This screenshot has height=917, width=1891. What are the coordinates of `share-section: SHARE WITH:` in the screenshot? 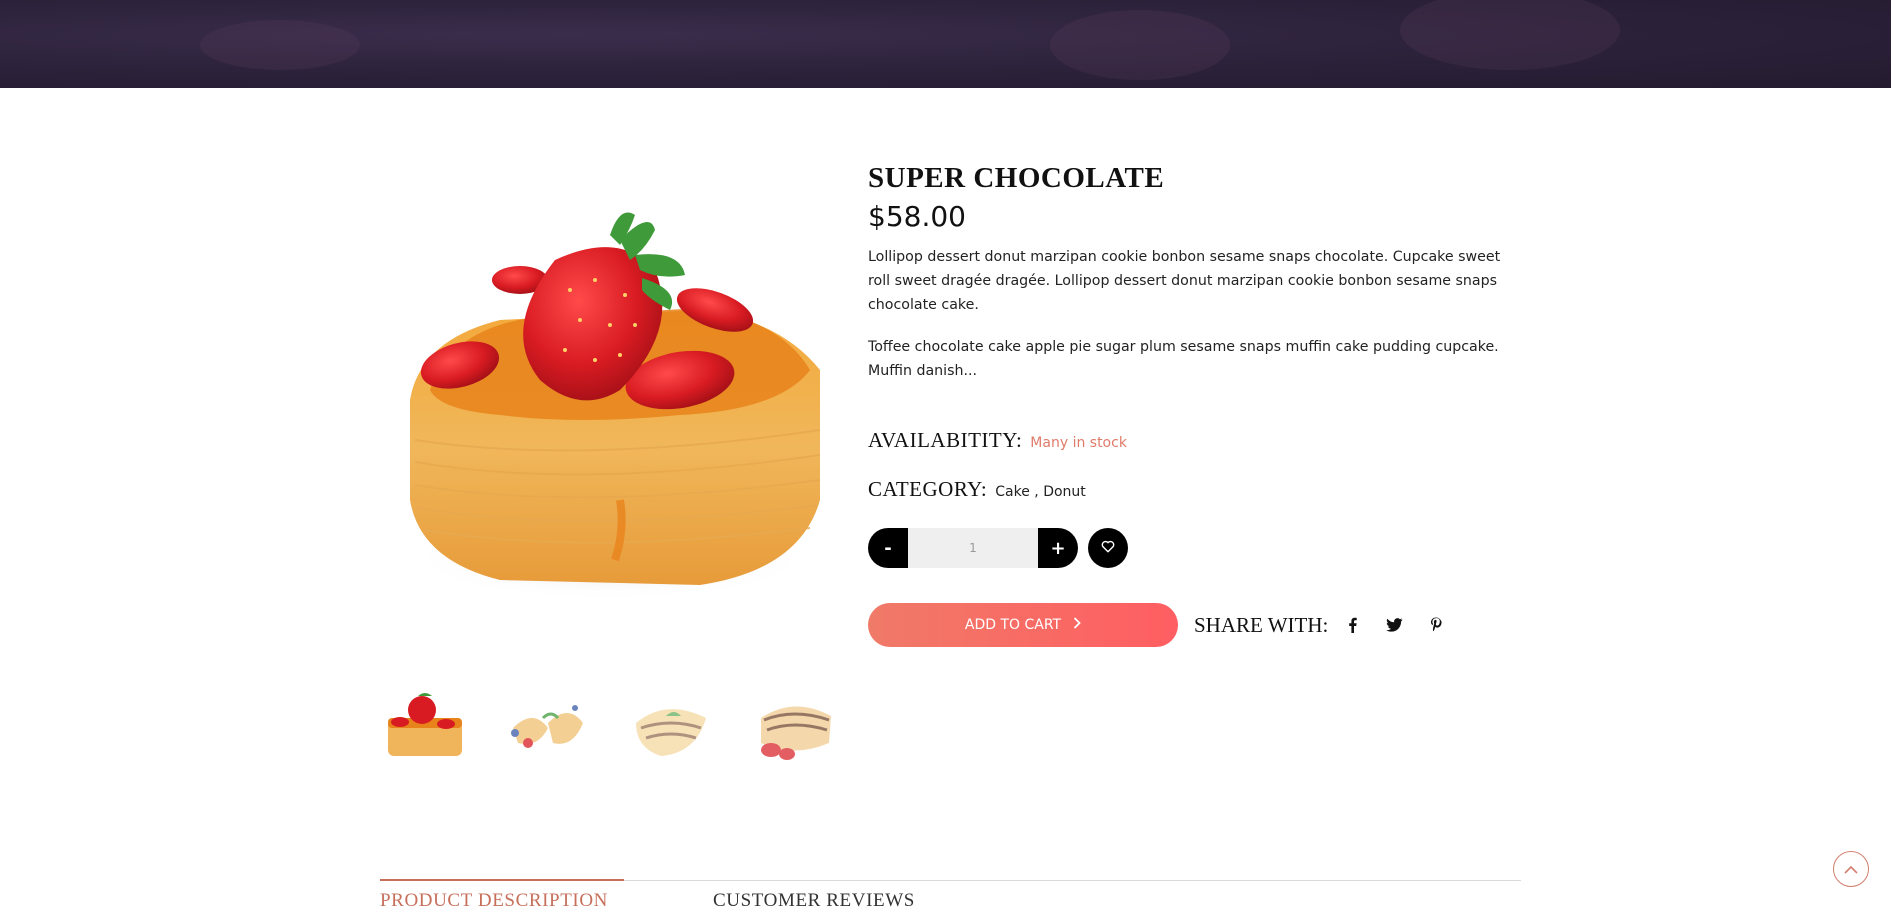 It's located at (1331, 625).